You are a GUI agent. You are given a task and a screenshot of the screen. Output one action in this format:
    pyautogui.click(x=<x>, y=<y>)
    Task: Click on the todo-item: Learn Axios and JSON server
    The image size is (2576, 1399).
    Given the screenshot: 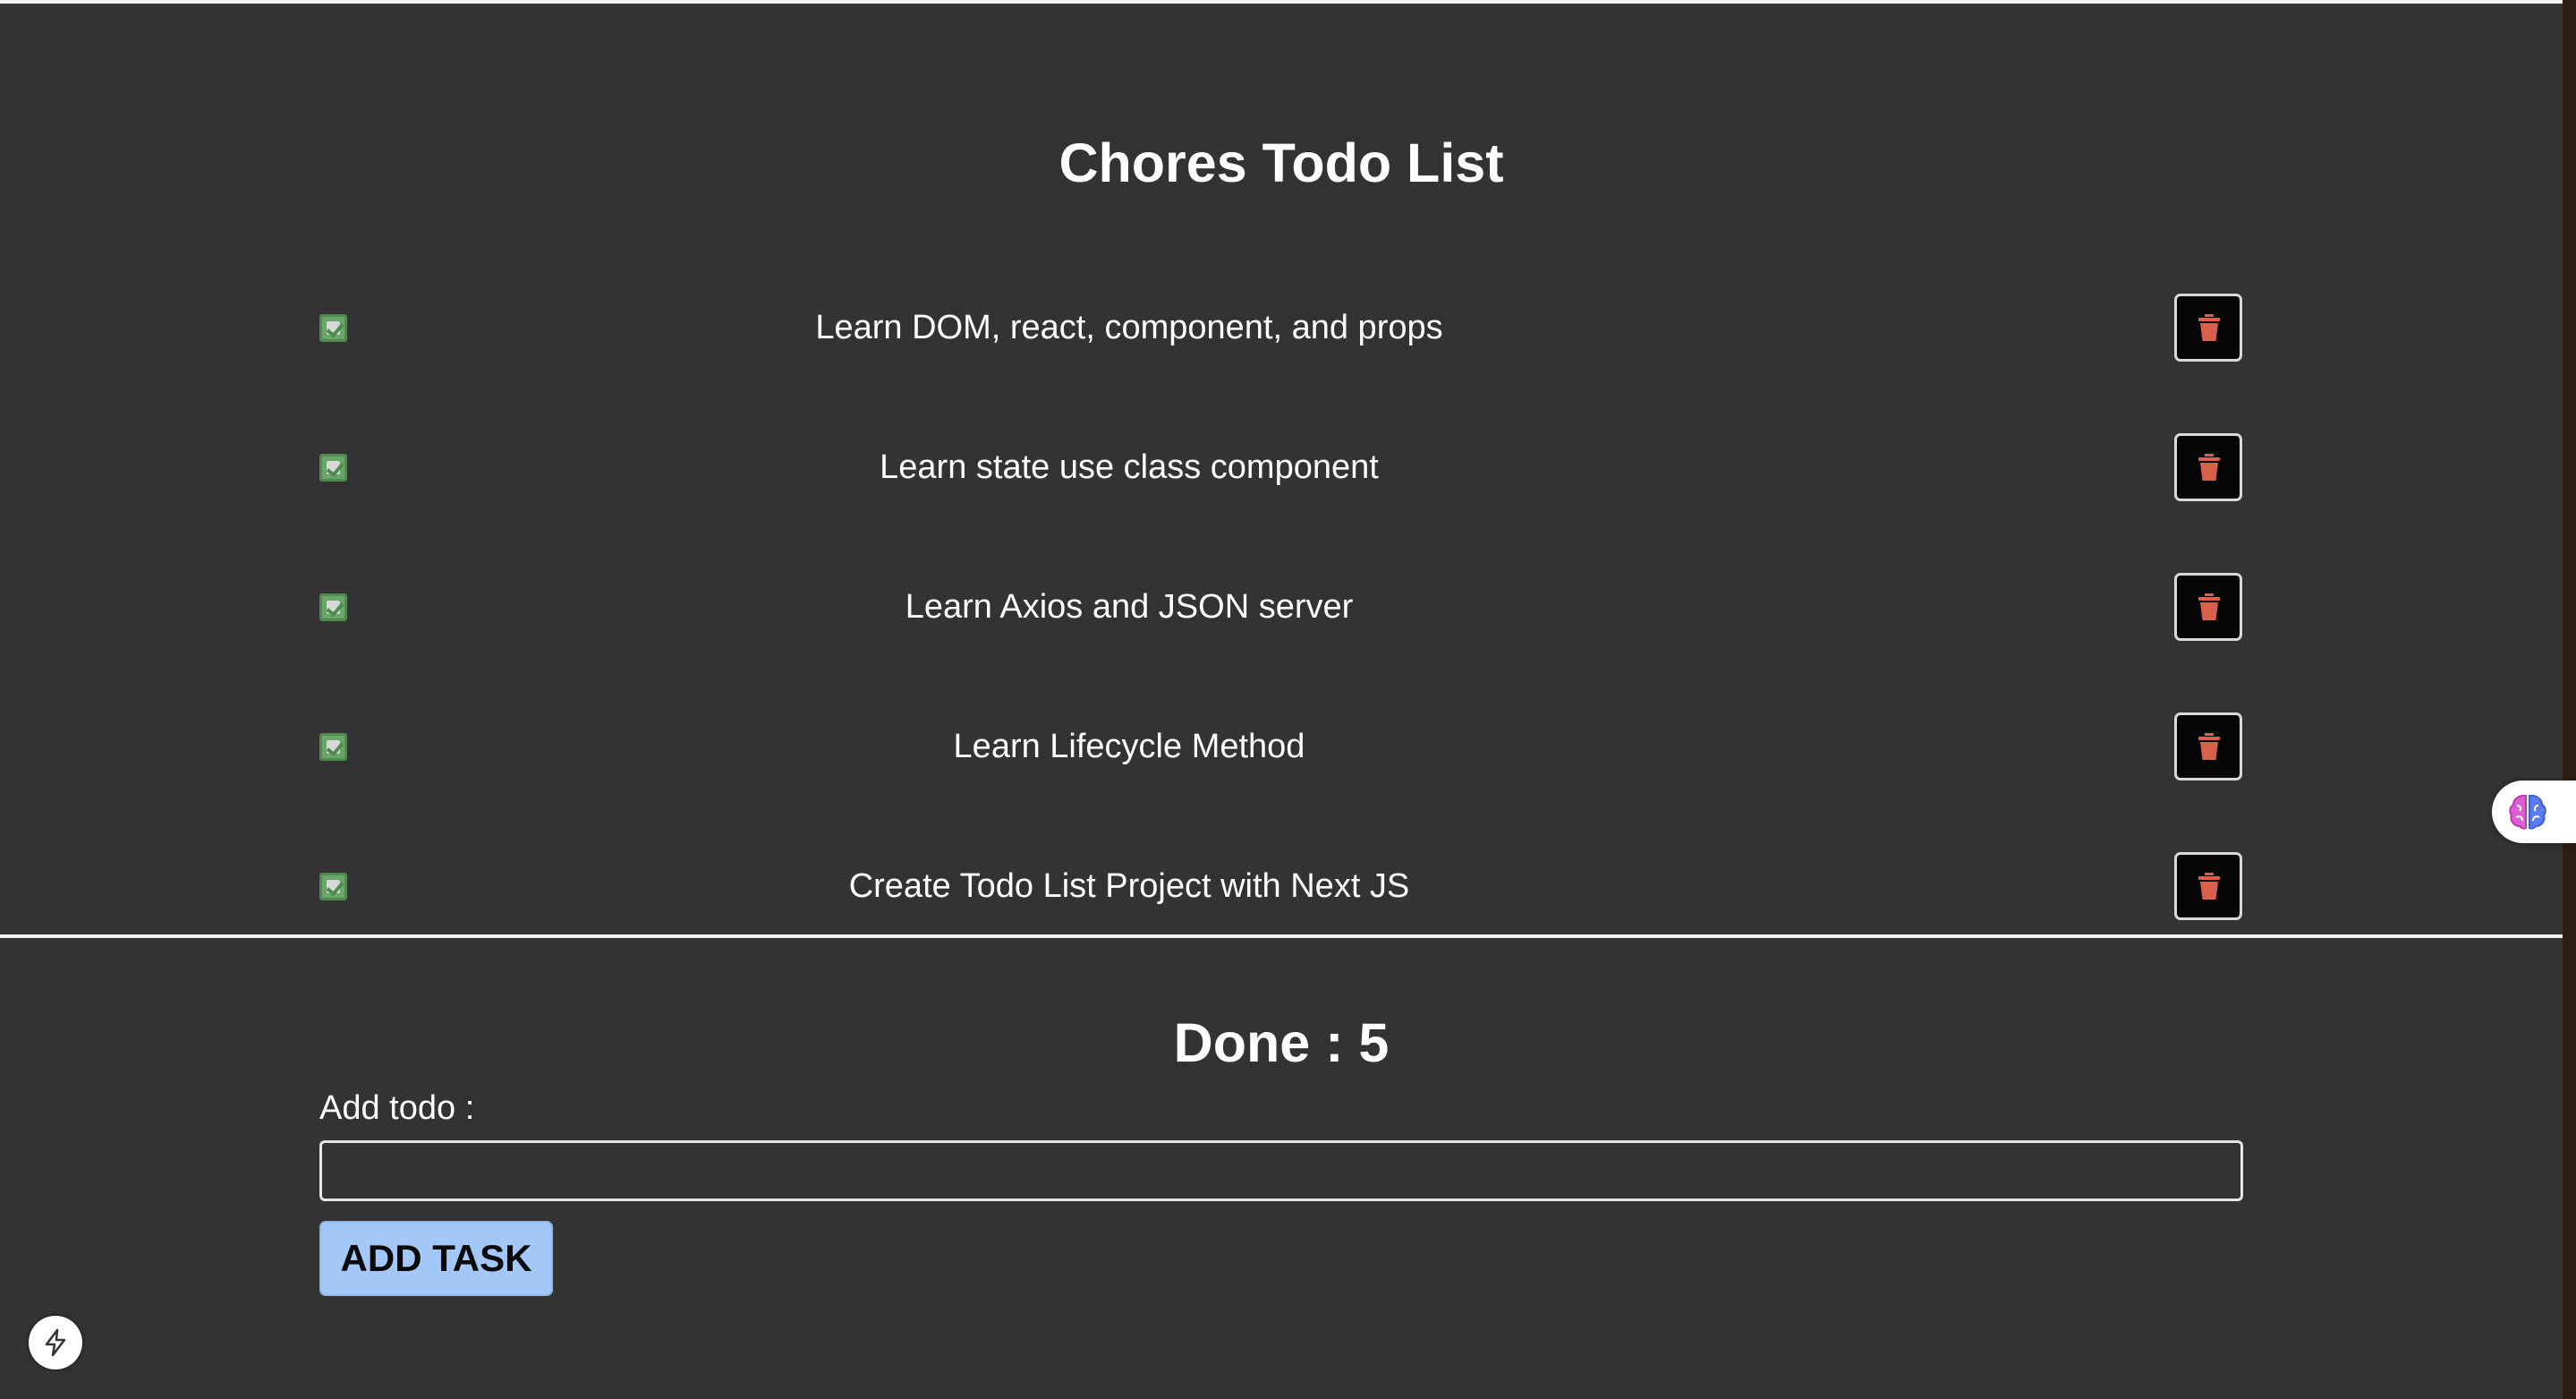 What is the action you would take?
    pyautogui.click(x=1281, y=607)
    